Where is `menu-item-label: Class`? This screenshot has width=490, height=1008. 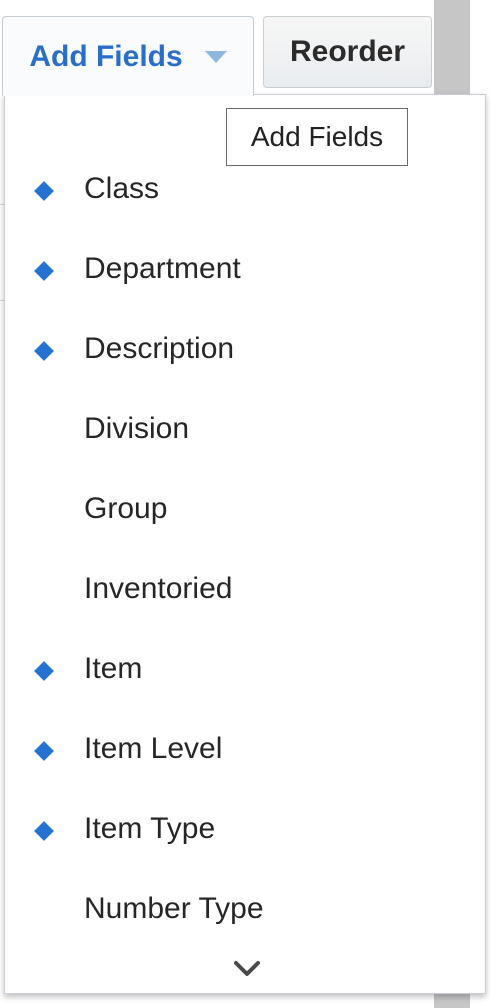
menu-item-label: Class is located at coordinates (122, 188).